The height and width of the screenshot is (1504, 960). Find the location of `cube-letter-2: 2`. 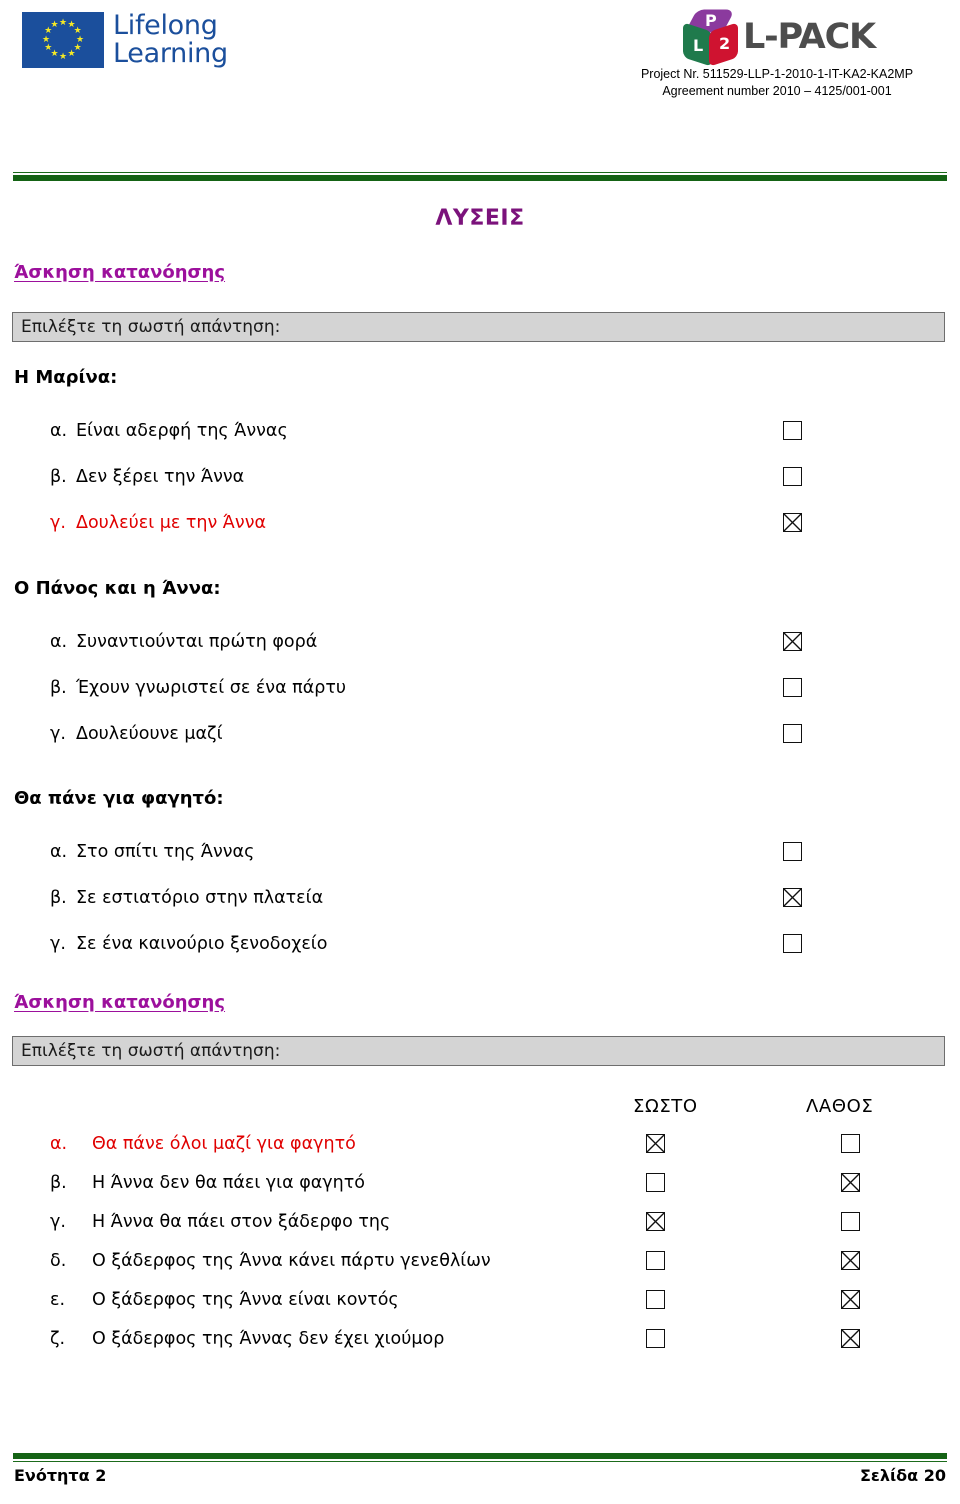

cube-letter-2: 2 is located at coordinates (725, 43).